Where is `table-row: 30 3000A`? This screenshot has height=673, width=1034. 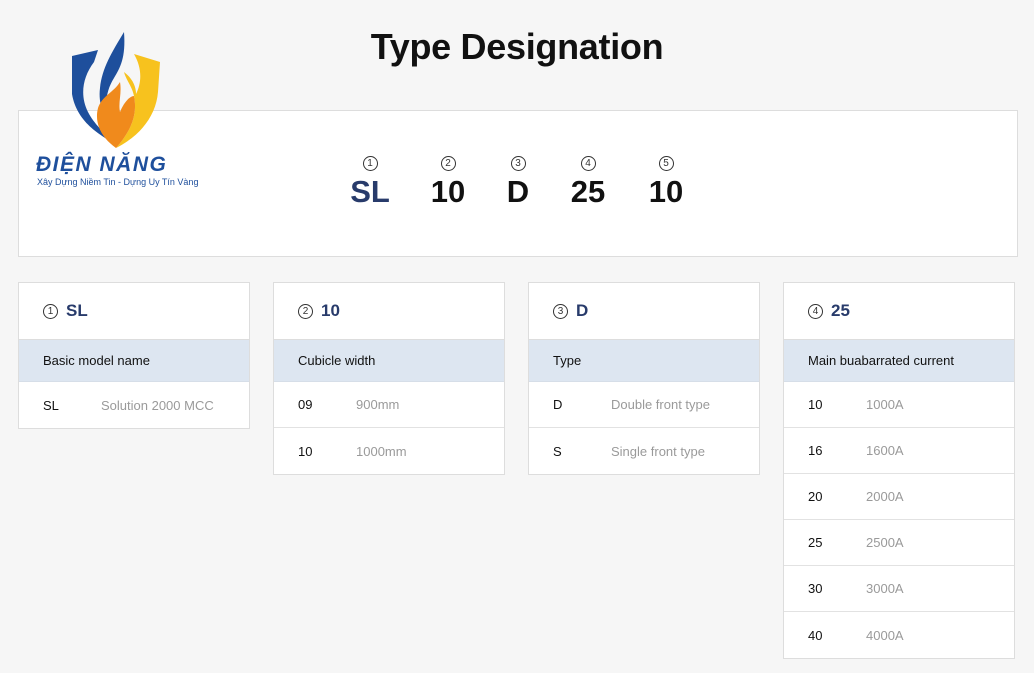
table-row: 30 3000A is located at coordinates (899, 589).